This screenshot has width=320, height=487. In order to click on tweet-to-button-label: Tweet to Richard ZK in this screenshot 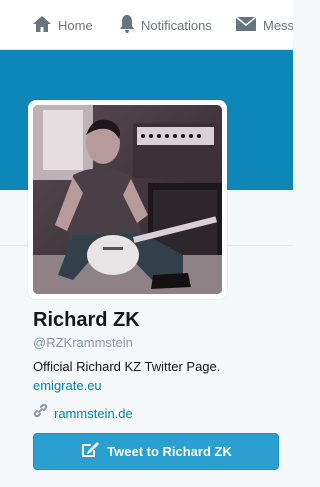, I will do `click(169, 451)`.